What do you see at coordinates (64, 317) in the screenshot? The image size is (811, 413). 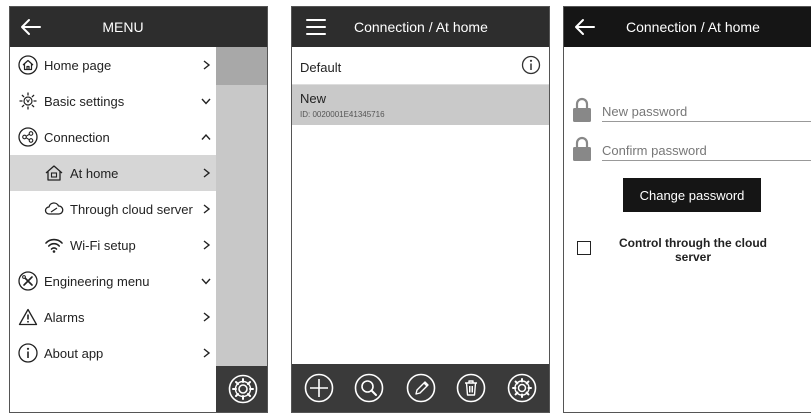 I see `menu-item-label: Alarms` at bounding box center [64, 317].